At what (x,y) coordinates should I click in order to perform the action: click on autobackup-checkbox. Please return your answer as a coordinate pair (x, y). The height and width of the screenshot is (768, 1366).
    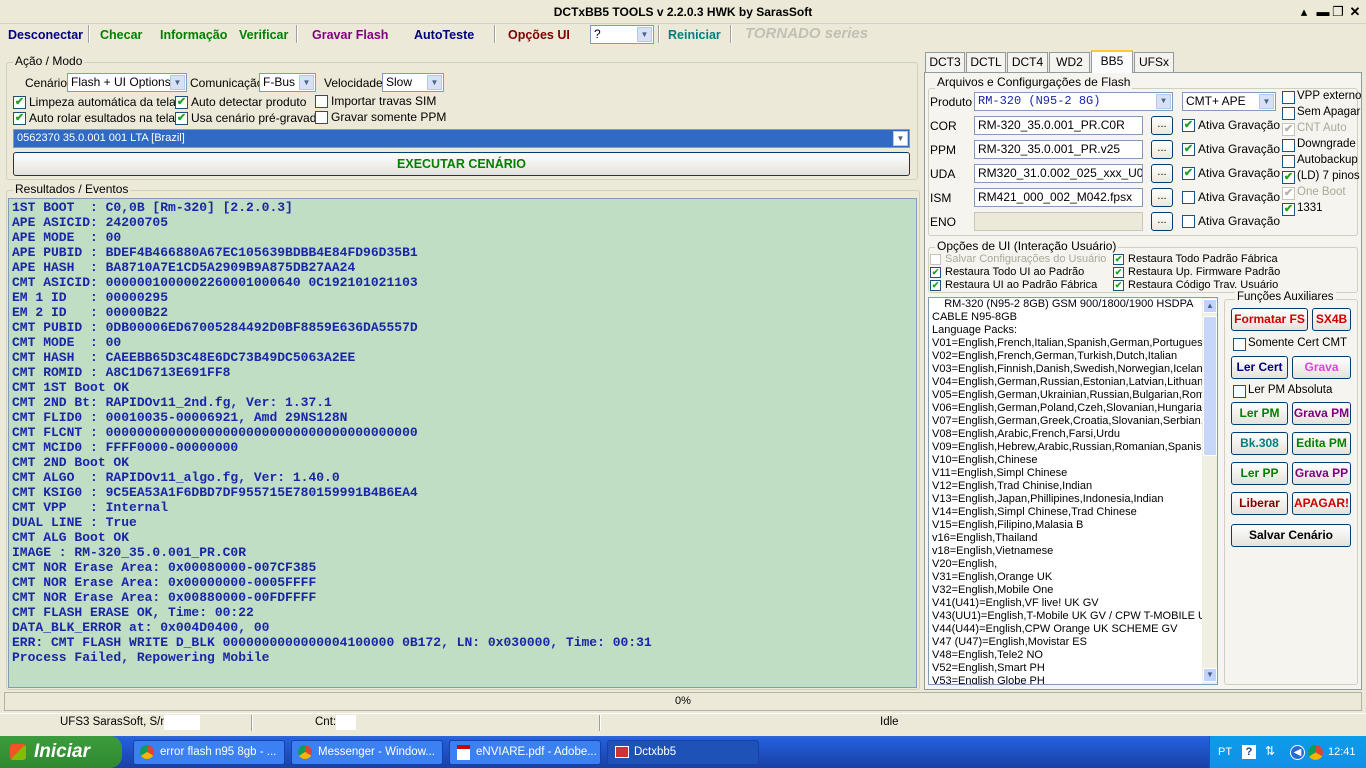
    Looking at the image, I should click on (1288, 161).